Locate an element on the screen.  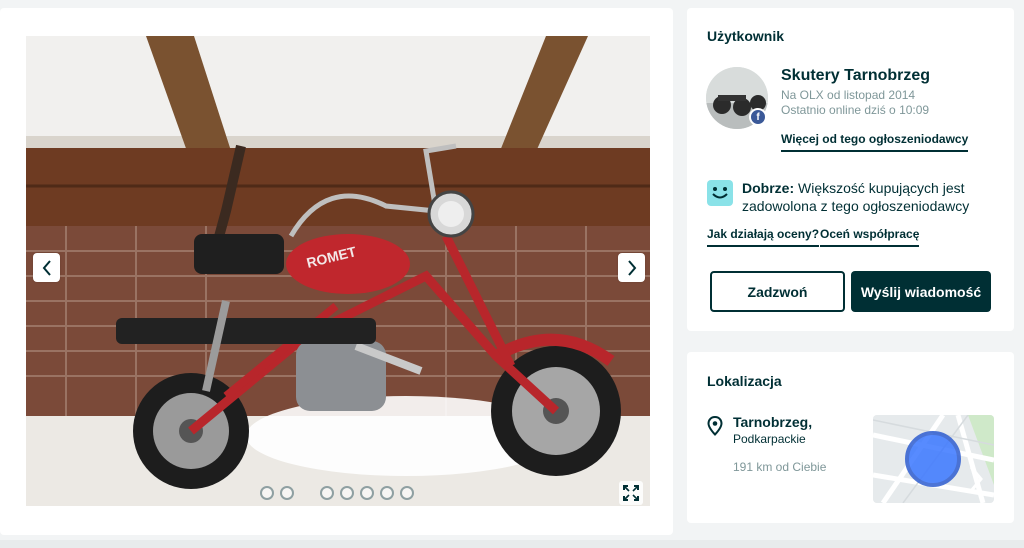
map-thumbnail is located at coordinates (933, 459).